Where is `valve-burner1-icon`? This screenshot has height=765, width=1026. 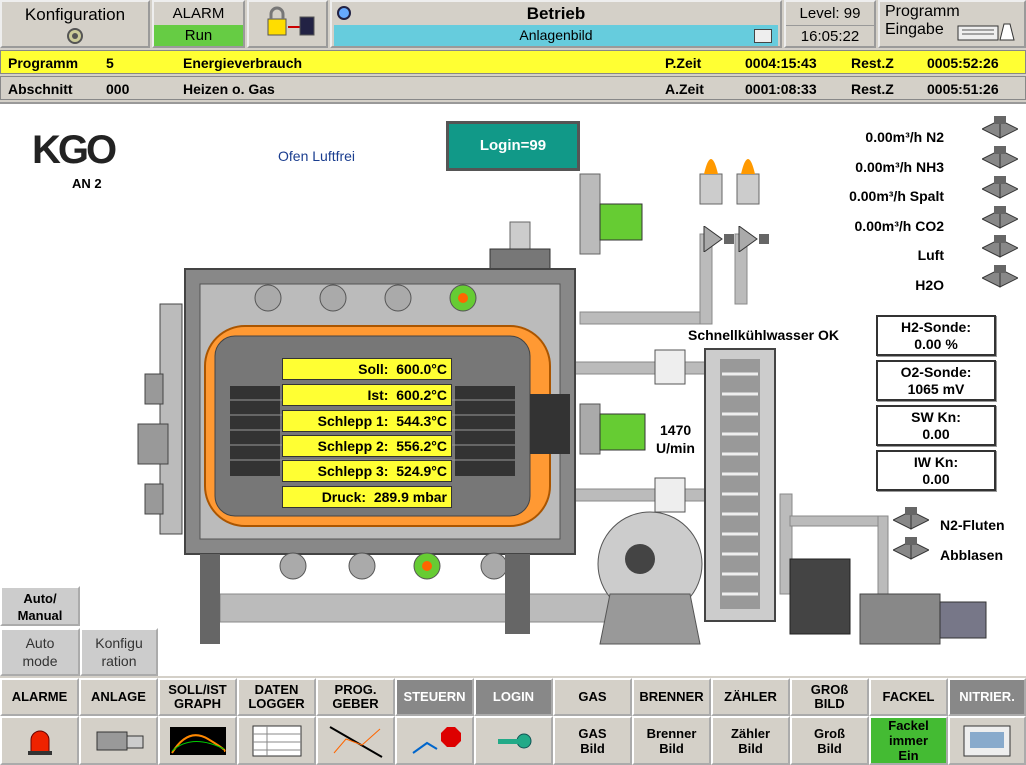
valve-burner1-icon is located at coordinates (718, 239).